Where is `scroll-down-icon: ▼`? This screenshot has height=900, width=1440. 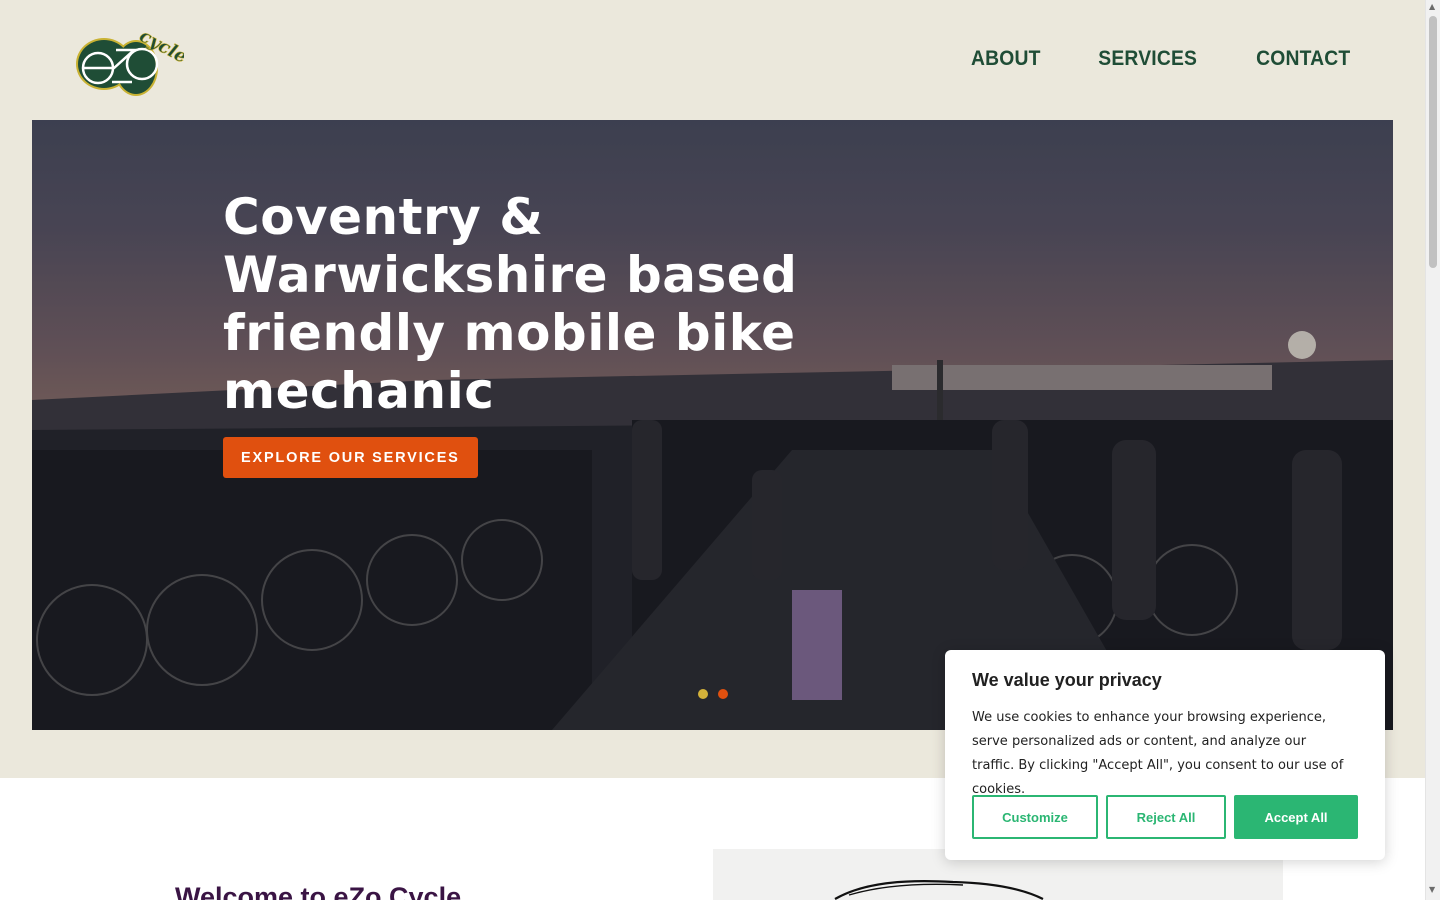
scroll-down-icon: ▼ is located at coordinates (1432, 890).